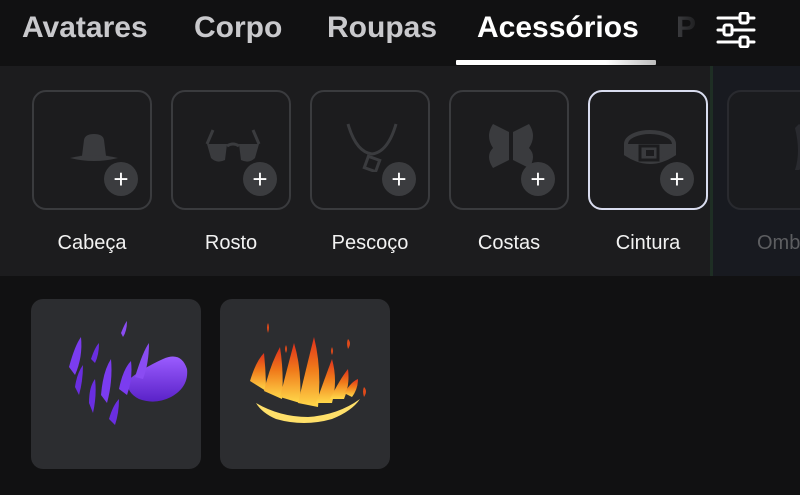 The width and height of the screenshot is (800, 495). What do you see at coordinates (382, 28) in the screenshot?
I see `tab-roupas: Roupas` at bounding box center [382, 28].